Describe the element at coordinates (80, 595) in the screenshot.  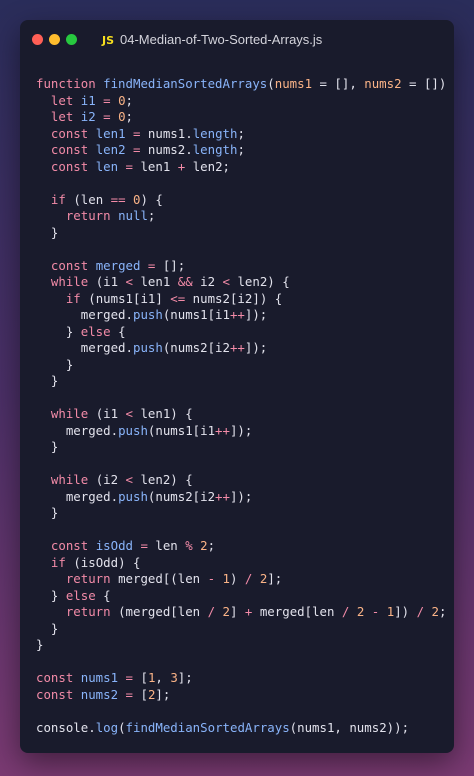
I see `code-token: else` at that location.